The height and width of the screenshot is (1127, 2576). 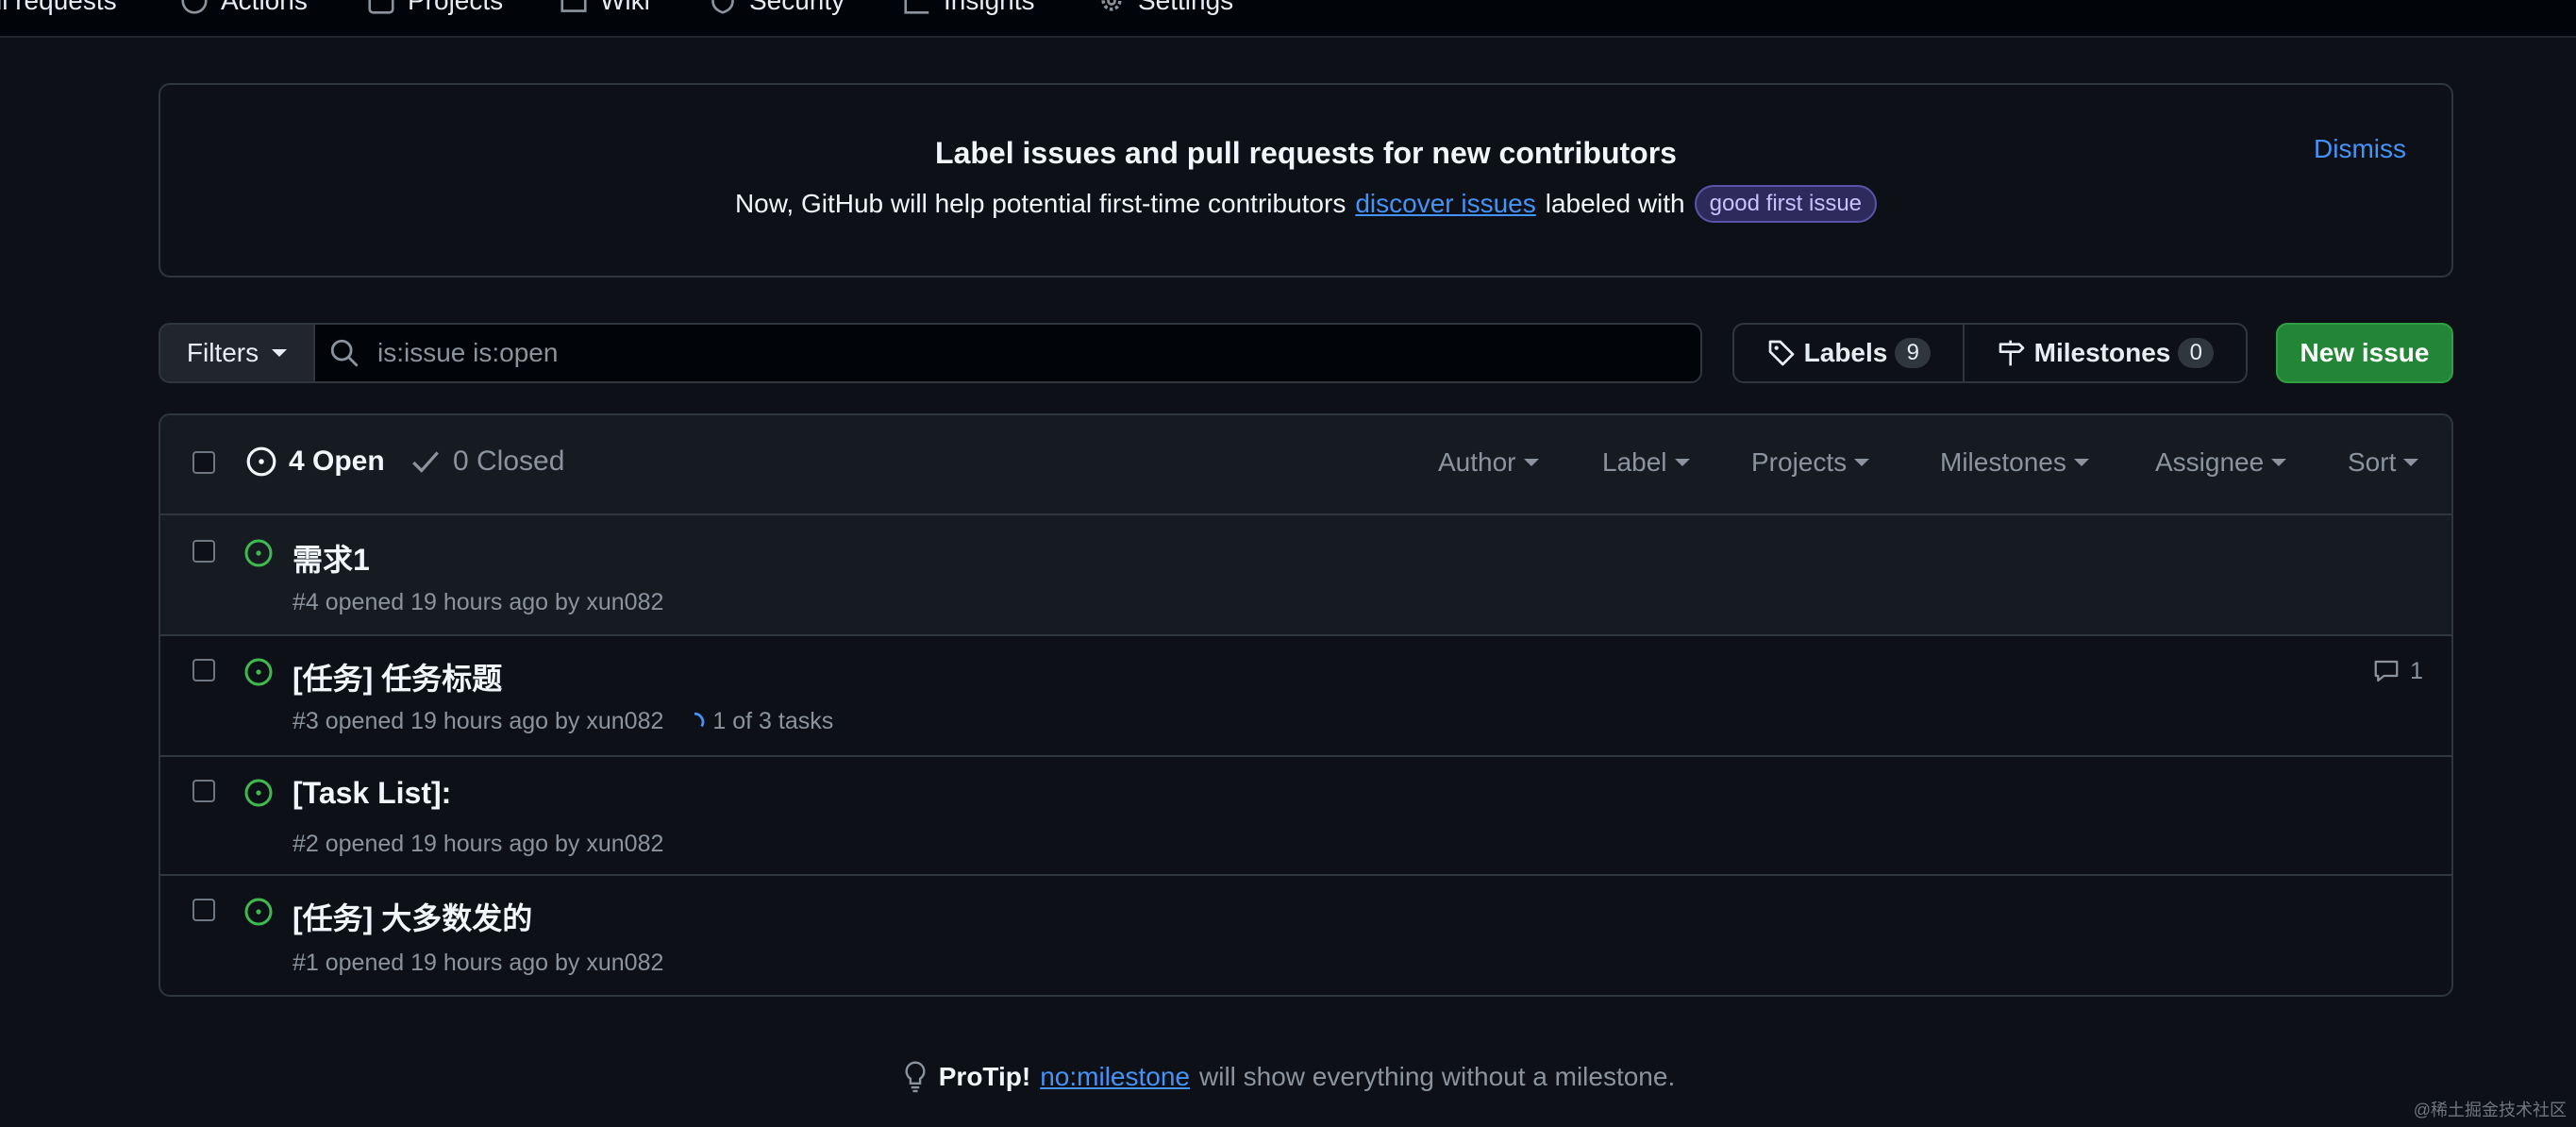 I want to click on sort-filter: Sort, so click(x=2383, y=462).